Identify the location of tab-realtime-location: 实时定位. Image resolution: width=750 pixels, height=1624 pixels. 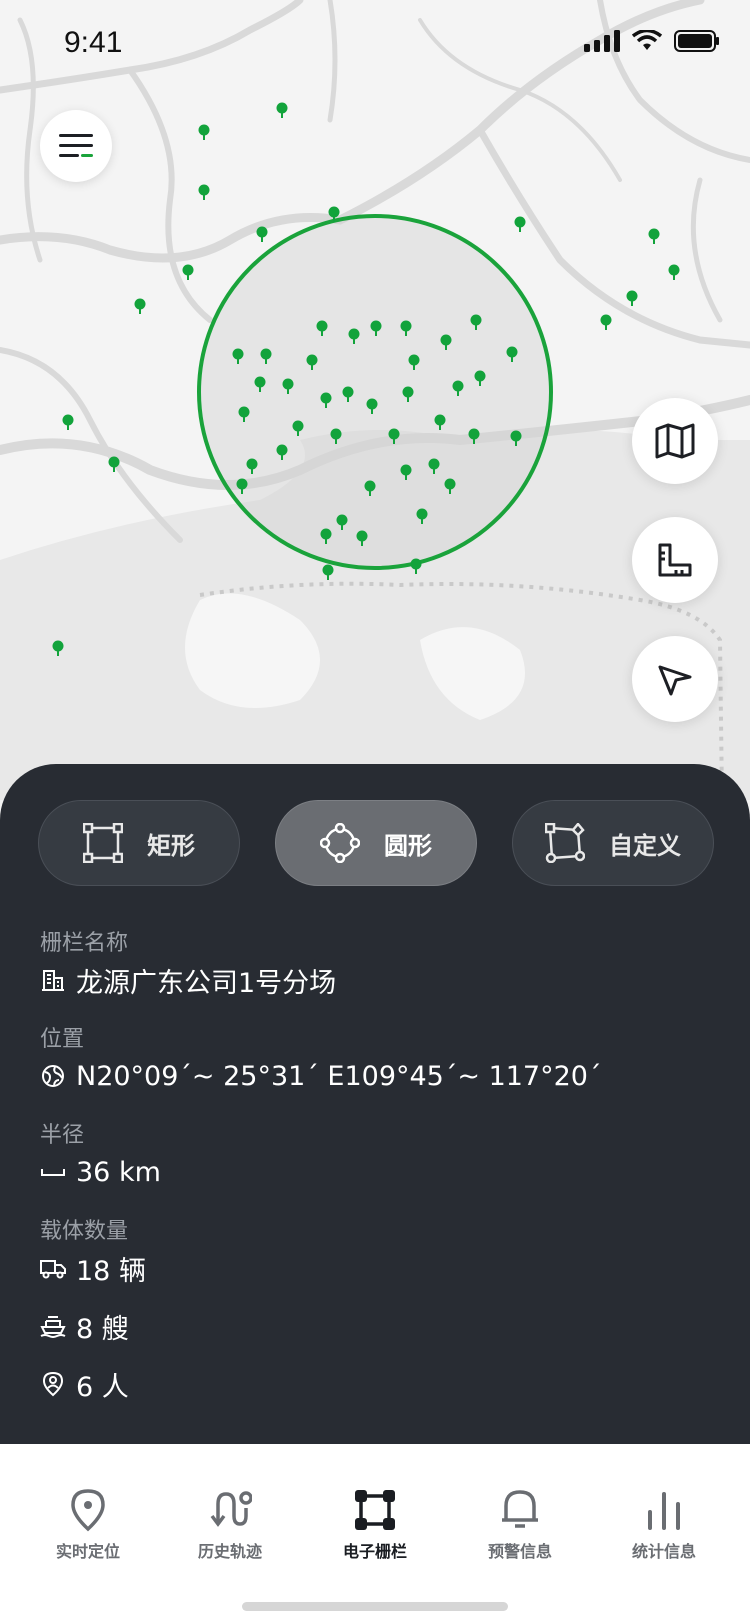
(88, 1525).